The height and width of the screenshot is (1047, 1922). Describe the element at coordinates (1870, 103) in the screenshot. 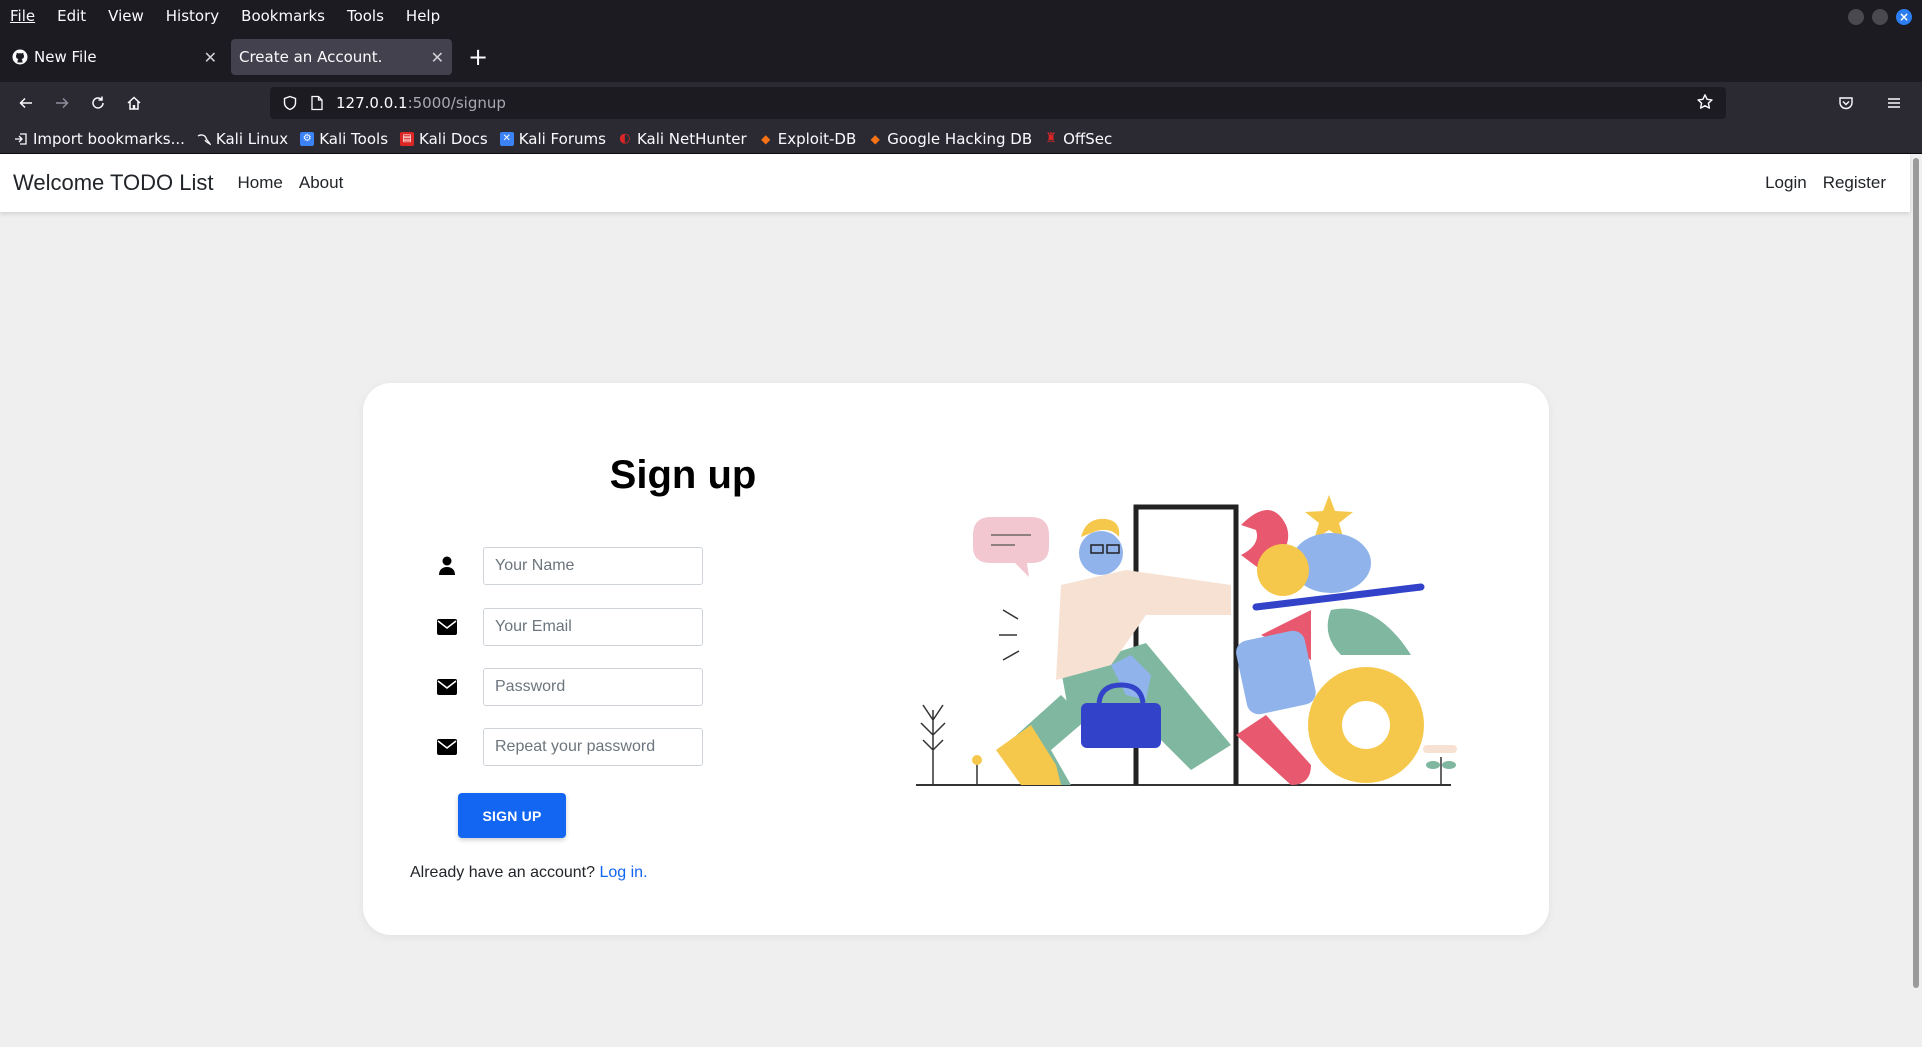

I see `toolbar-right` at that location.